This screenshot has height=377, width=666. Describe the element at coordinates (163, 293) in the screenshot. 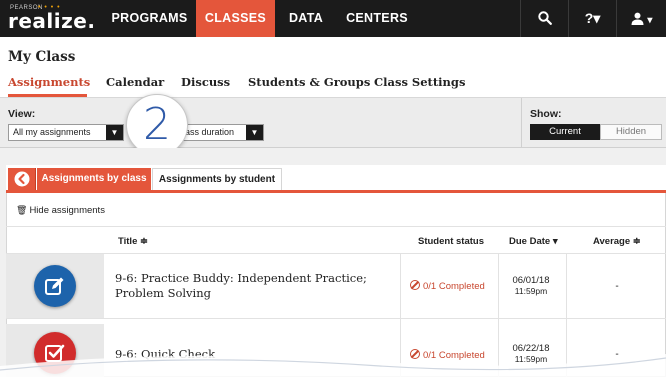

I see `assignment-title-line: Problem Solving` at that location.